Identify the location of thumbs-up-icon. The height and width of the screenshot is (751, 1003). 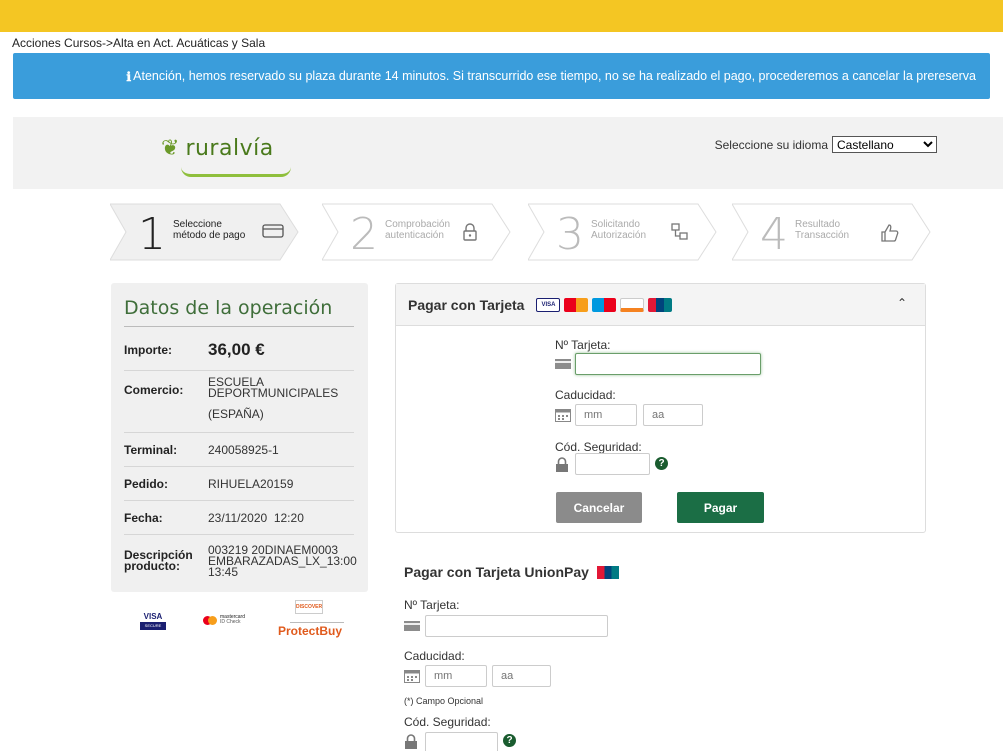
(890, 233).